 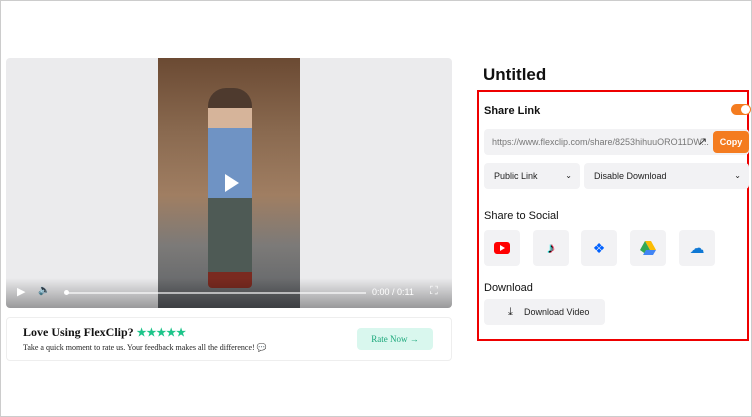 What do you see at coordinates (414, 339) in the screenshot?
I see `arrow-right-icon: →` at bounding box center [414, 339].